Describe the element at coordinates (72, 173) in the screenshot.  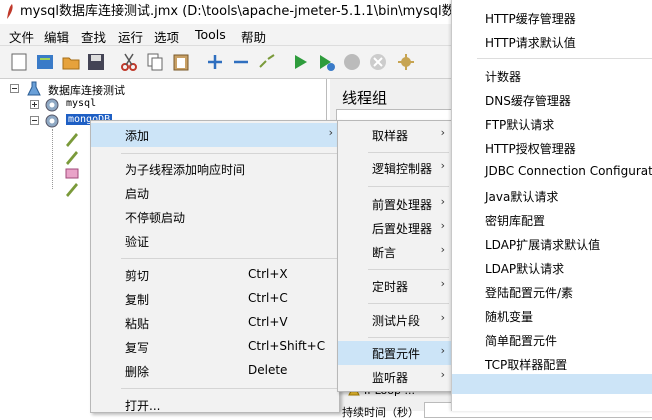
I see `listener-chart-icon` at that location.